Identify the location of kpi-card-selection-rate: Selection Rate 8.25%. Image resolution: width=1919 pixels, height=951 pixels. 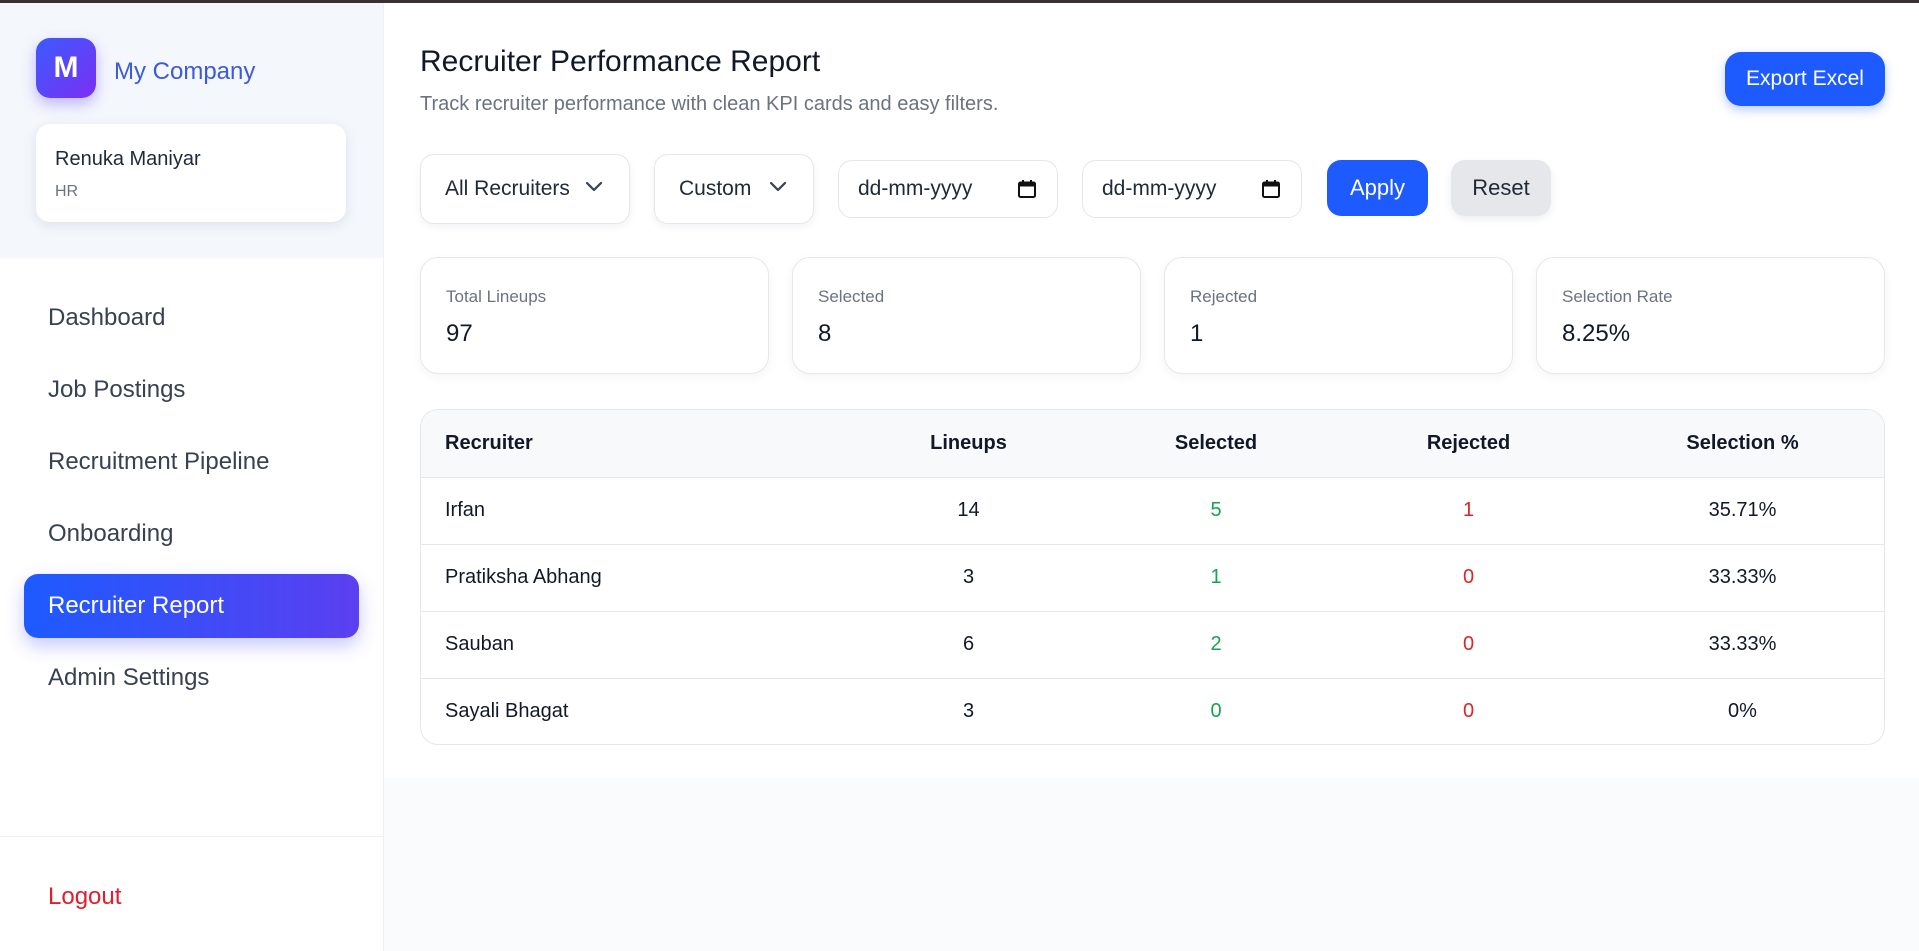
(1710, 315).